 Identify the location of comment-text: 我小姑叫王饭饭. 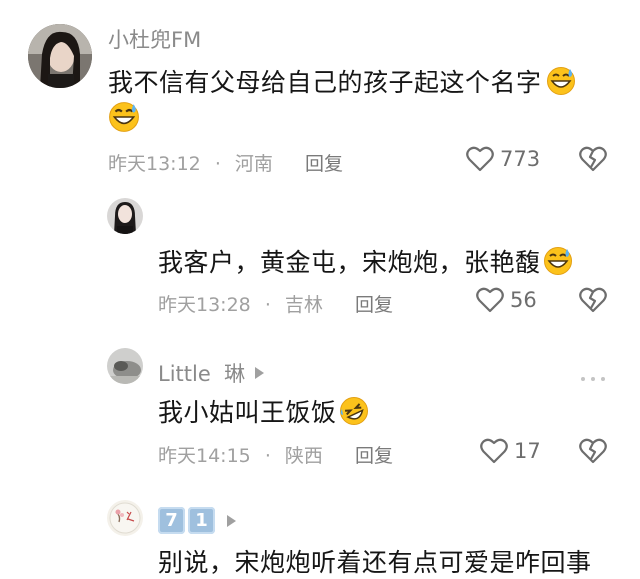
(263, 412).